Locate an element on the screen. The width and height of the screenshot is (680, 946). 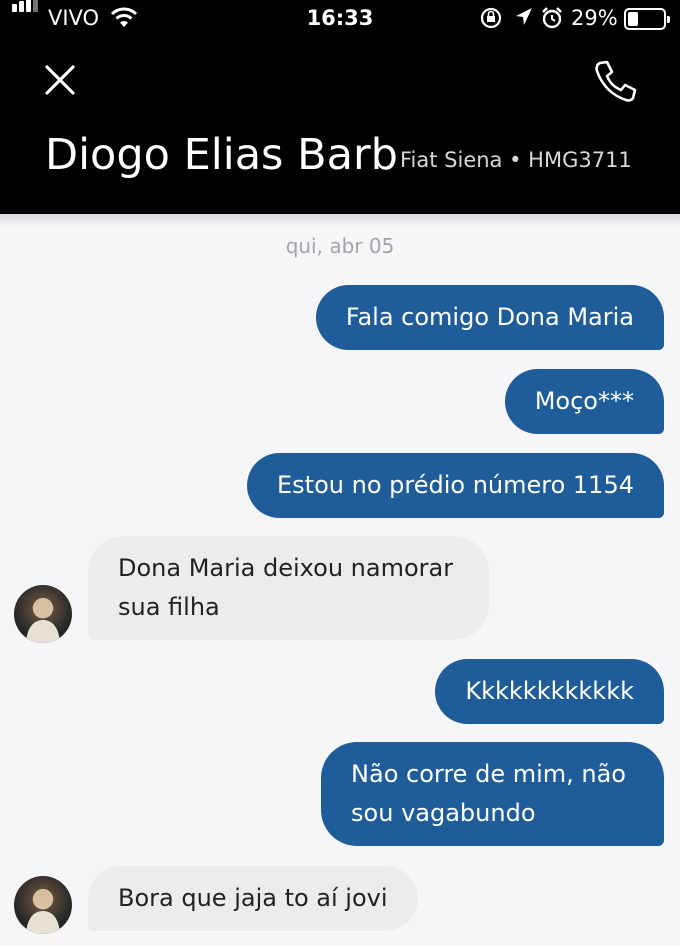
vehicle-info: Fiat Siena • HMG3711 is located at coordinates (540, 160).